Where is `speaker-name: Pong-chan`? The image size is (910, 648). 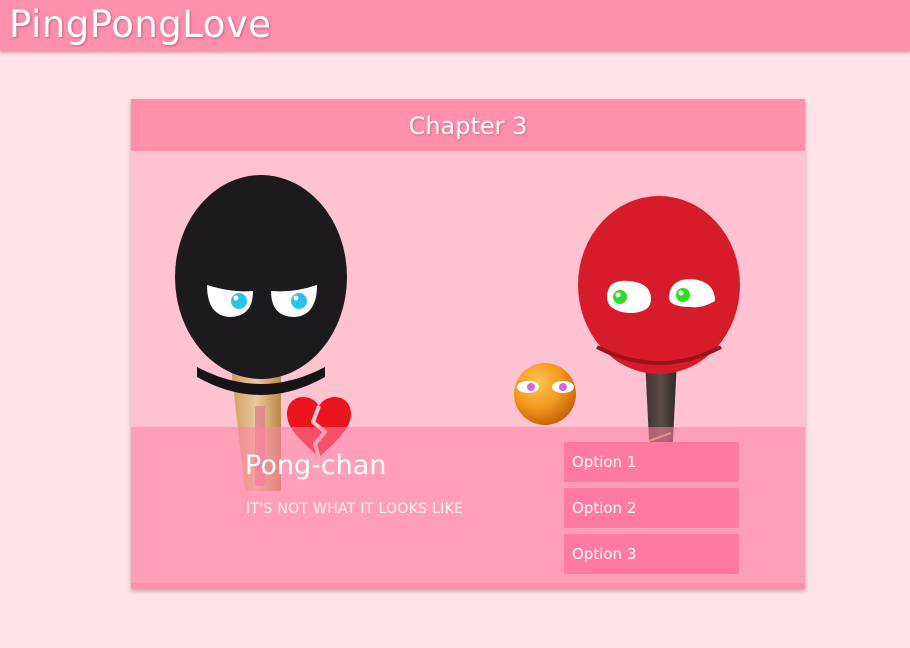 speaker-name: Pong-chan is located at coordinates (316, 465).